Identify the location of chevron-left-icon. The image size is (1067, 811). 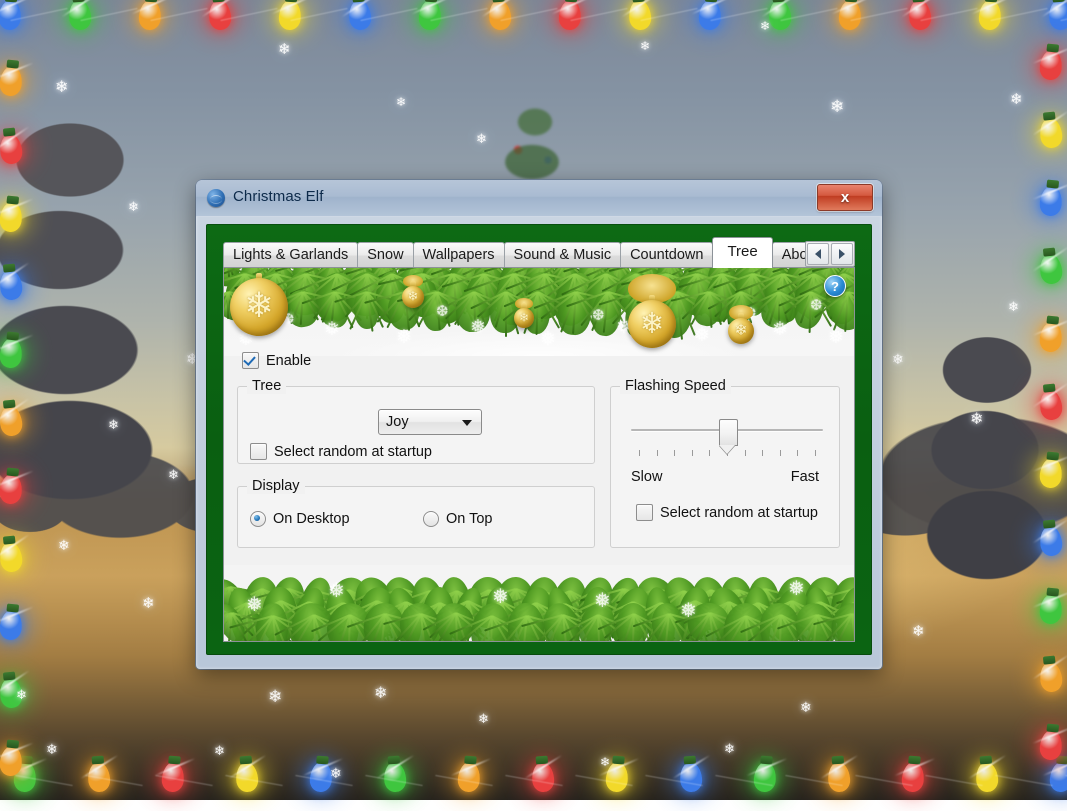
(818, 254).